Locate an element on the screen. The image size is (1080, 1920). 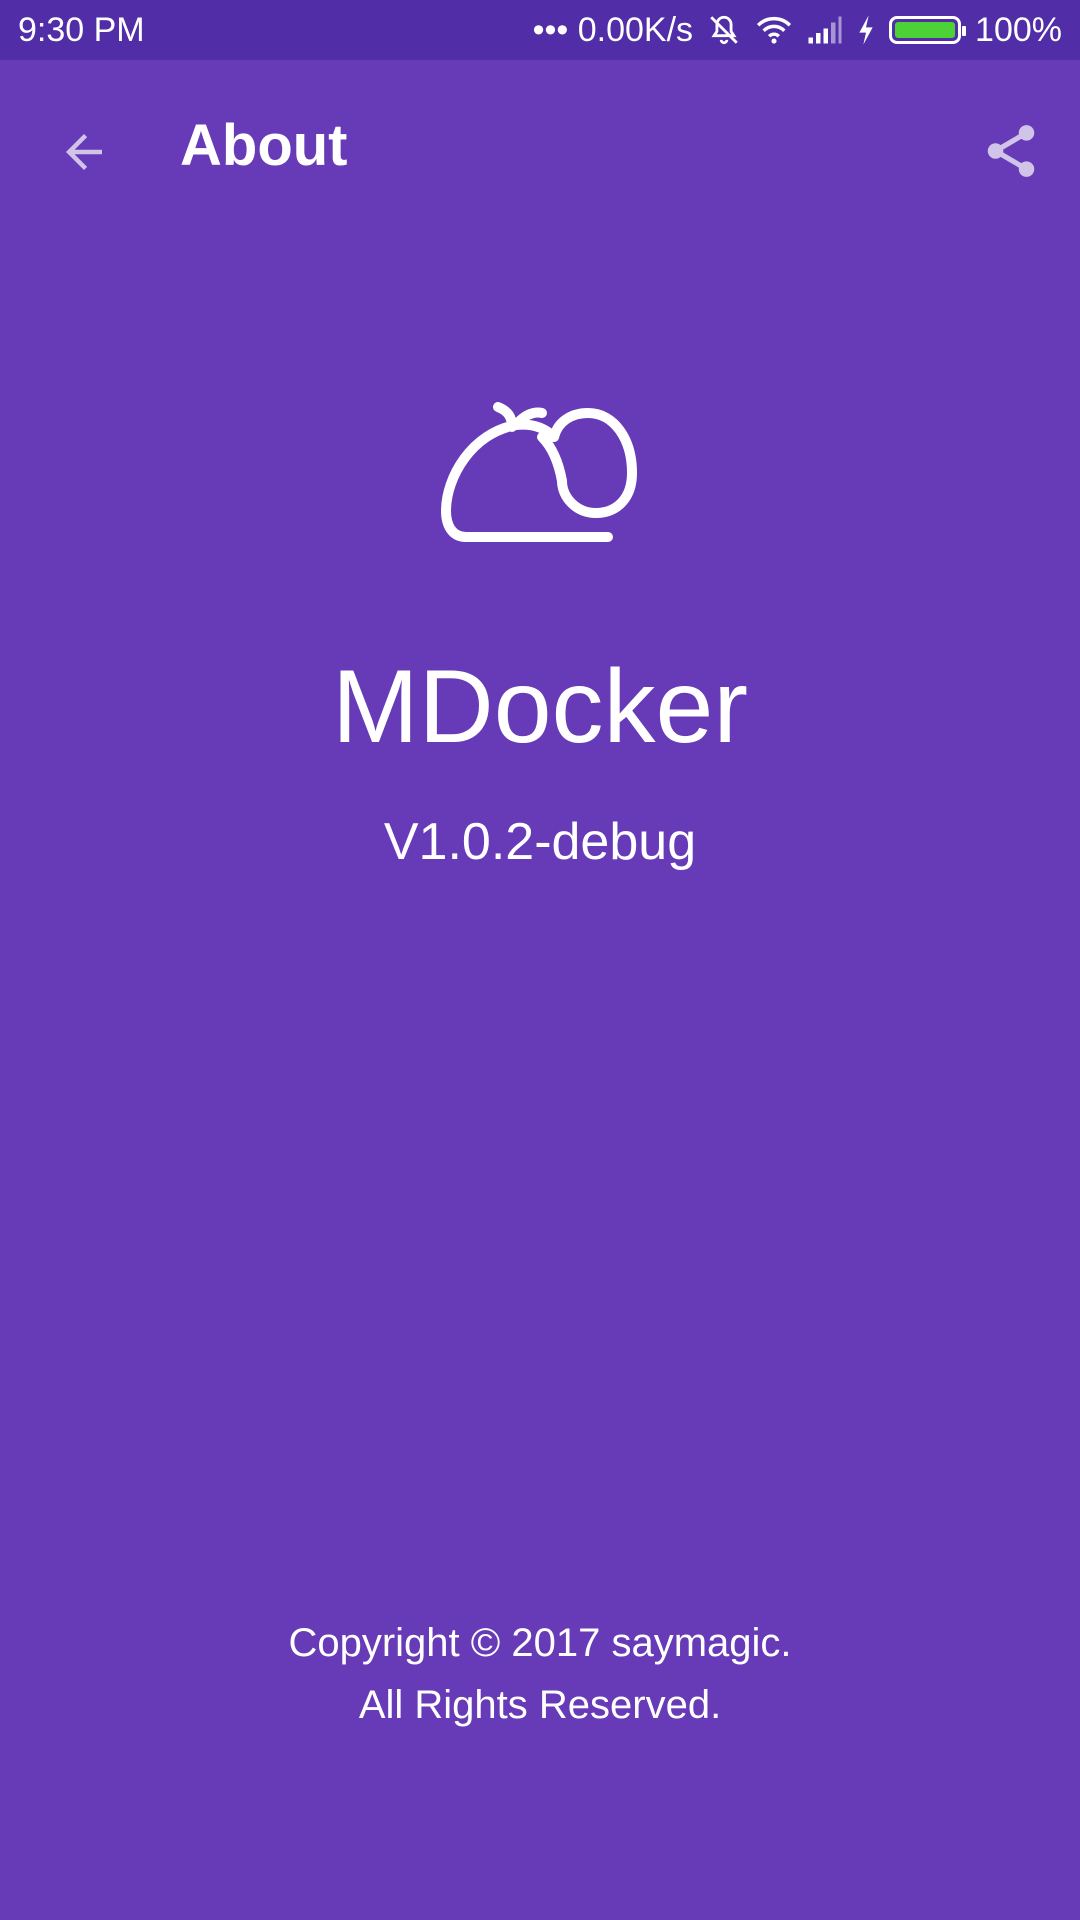
copyright-line-2: All Rights Reserved. is located at coordinates (540, 1705).